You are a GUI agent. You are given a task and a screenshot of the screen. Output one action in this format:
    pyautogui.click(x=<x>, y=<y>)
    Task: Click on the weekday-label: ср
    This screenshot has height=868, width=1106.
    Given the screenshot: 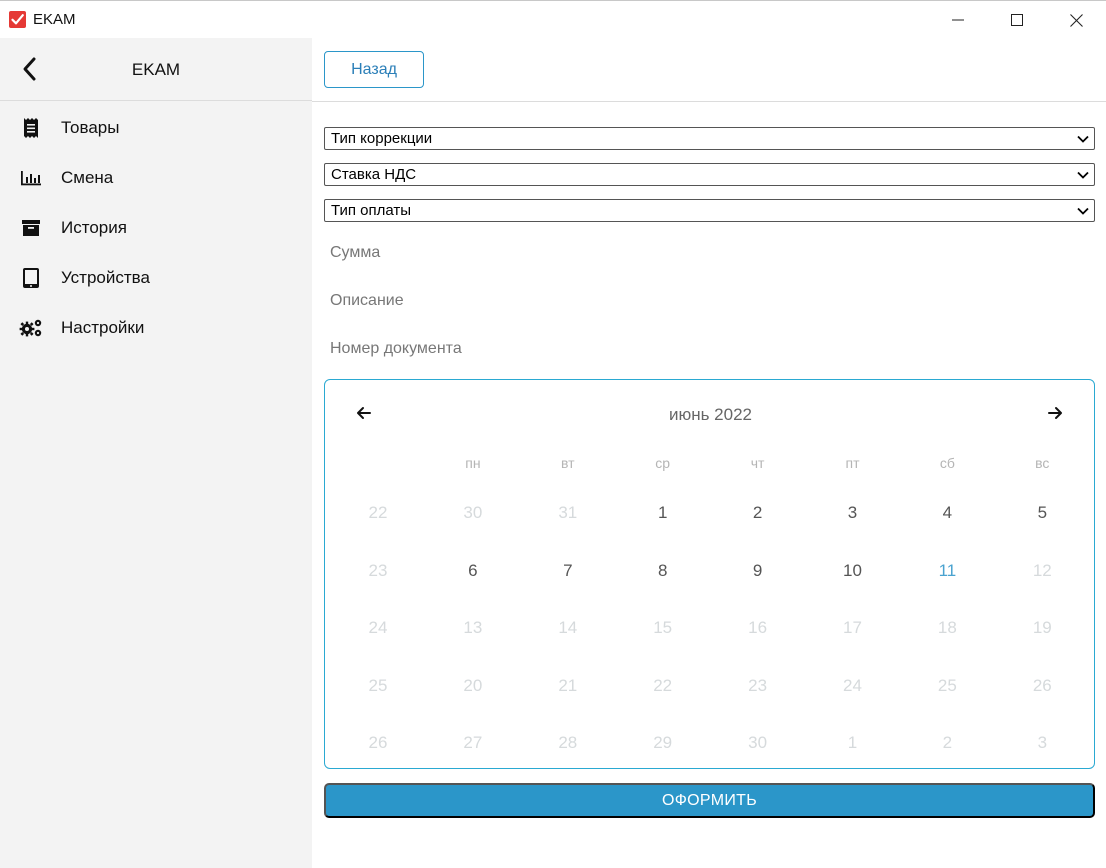 What is the action you would take?
    pyautogui.click(x=663, y=463)
    